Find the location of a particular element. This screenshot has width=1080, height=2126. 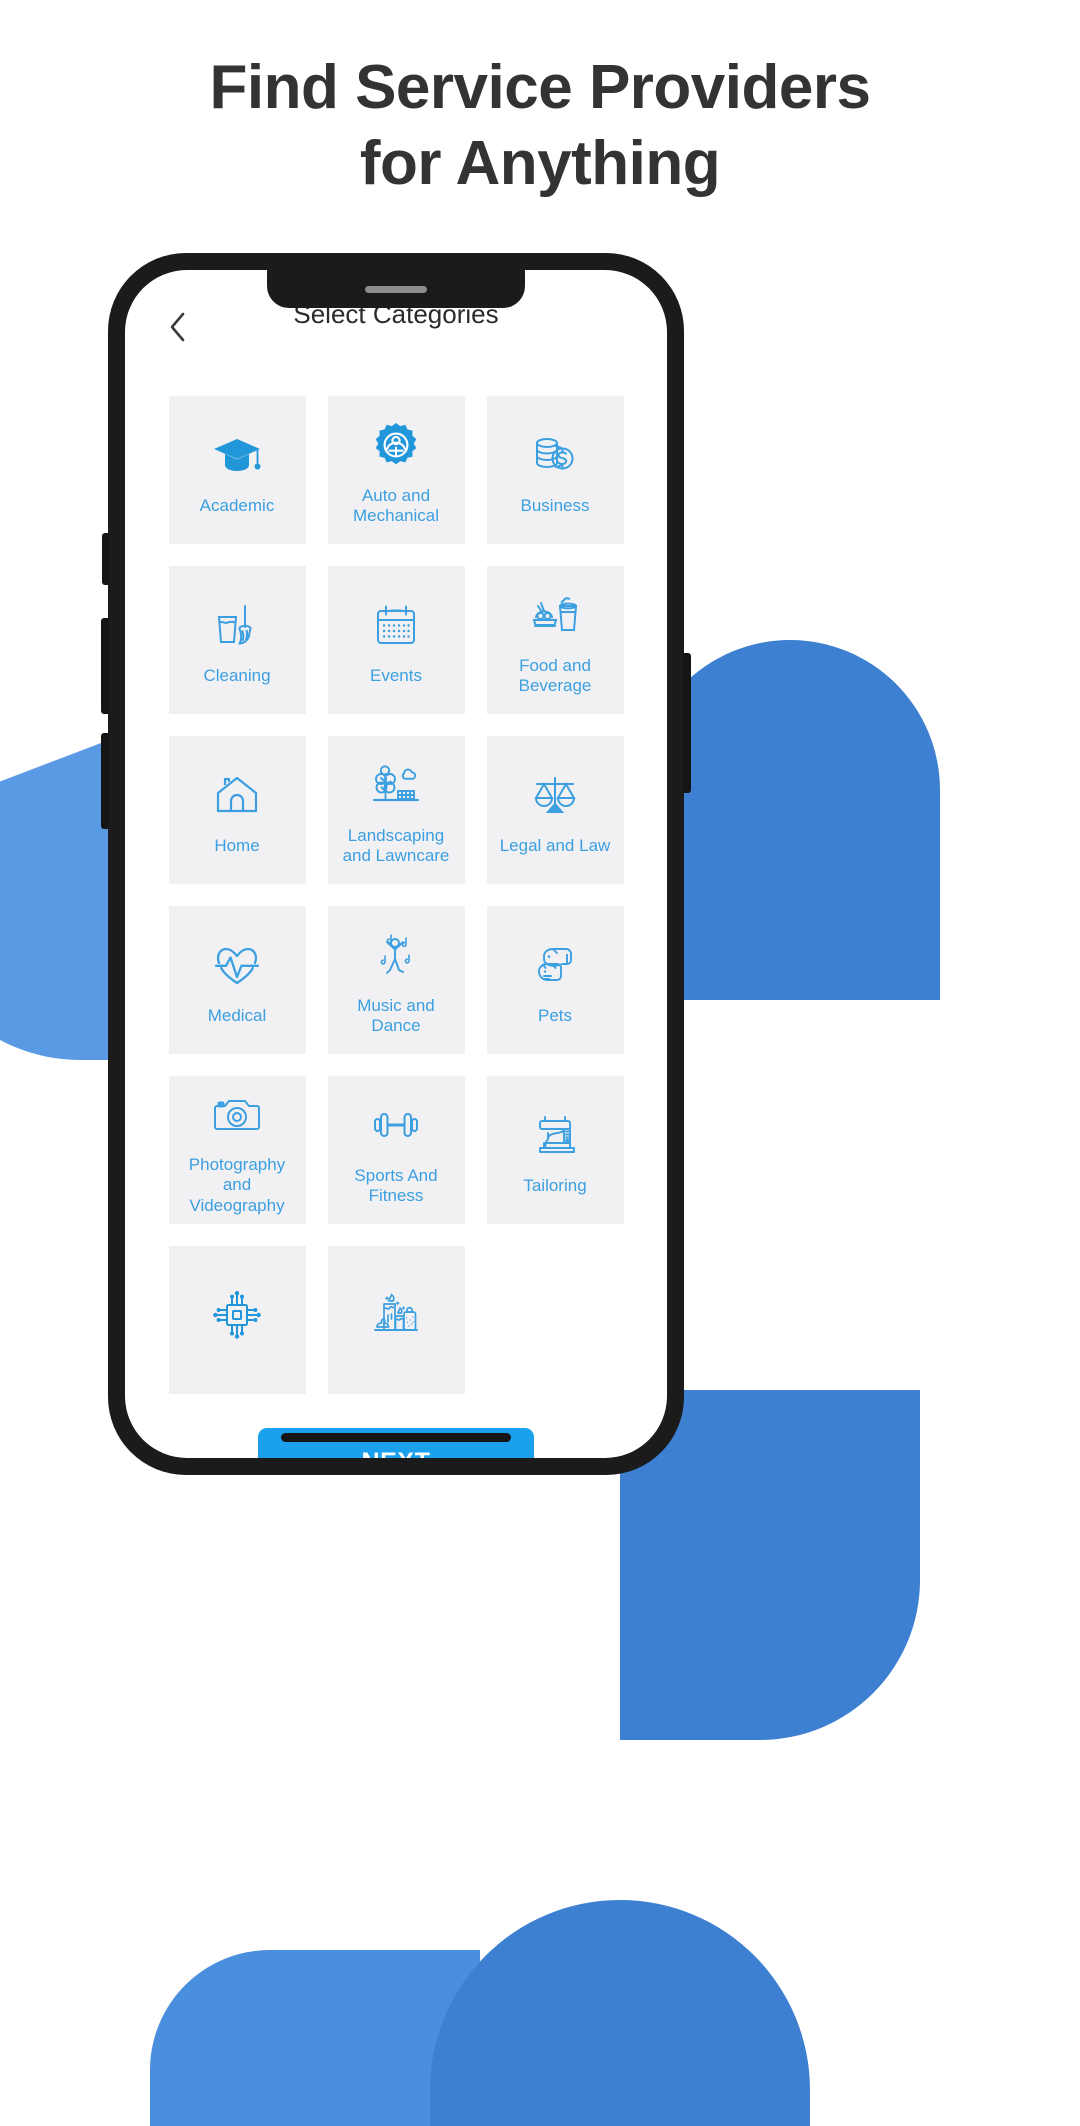

bucket-mop-icon is located at coordinates (237, 625).